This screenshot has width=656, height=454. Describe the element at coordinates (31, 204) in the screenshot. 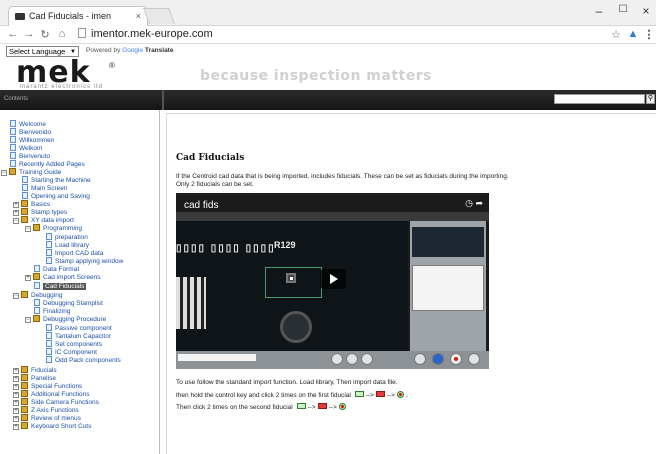

I see `sidebar-item: + Basics` at that location.